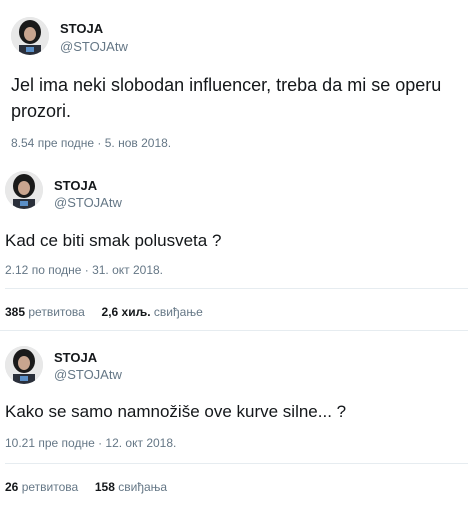 This screenshot has height=507, width=468. What do you see at coordinates (86, 487) in the screenshot?
I see `tweet-stats: 26 ретвитова 158 свиђања` at bounding box center [86, 487].